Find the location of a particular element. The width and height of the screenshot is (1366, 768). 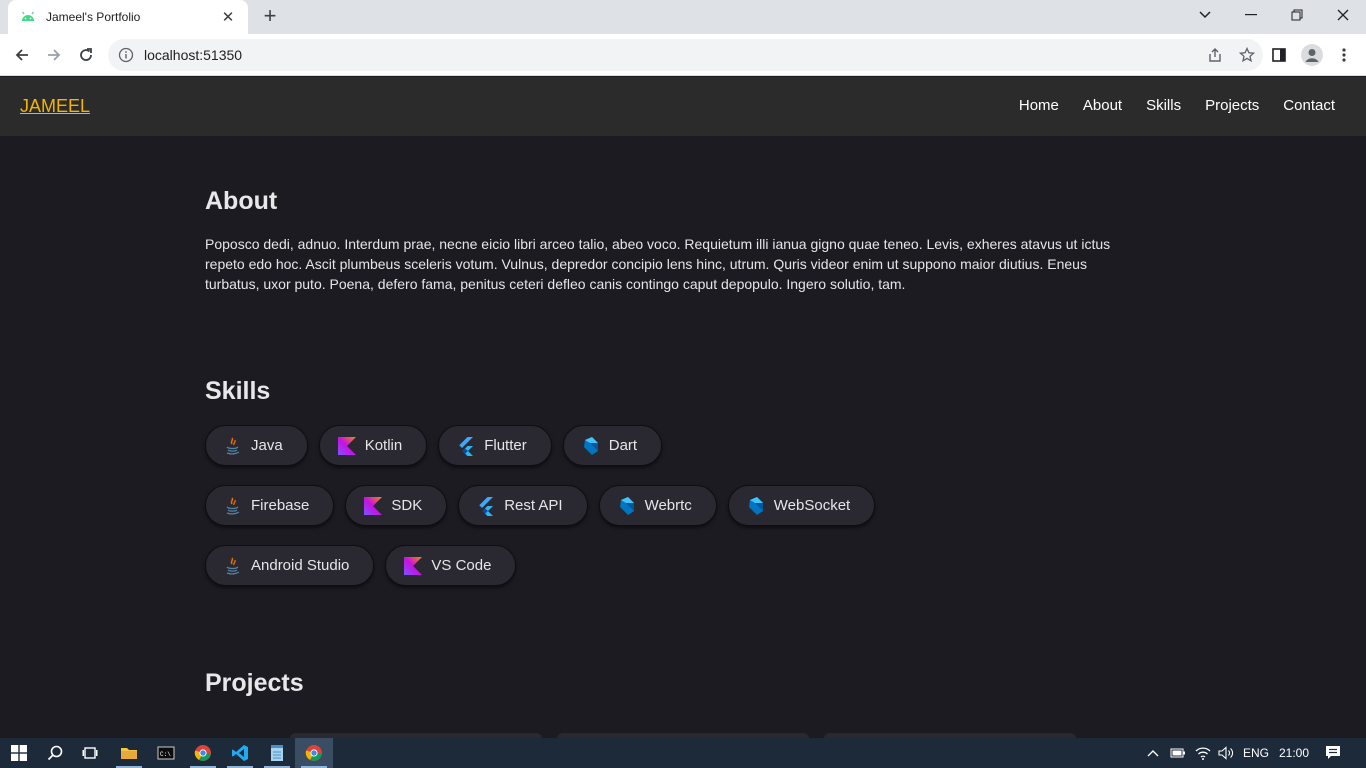

skill-chip: Webrtc is located at coordinates (657, 505).